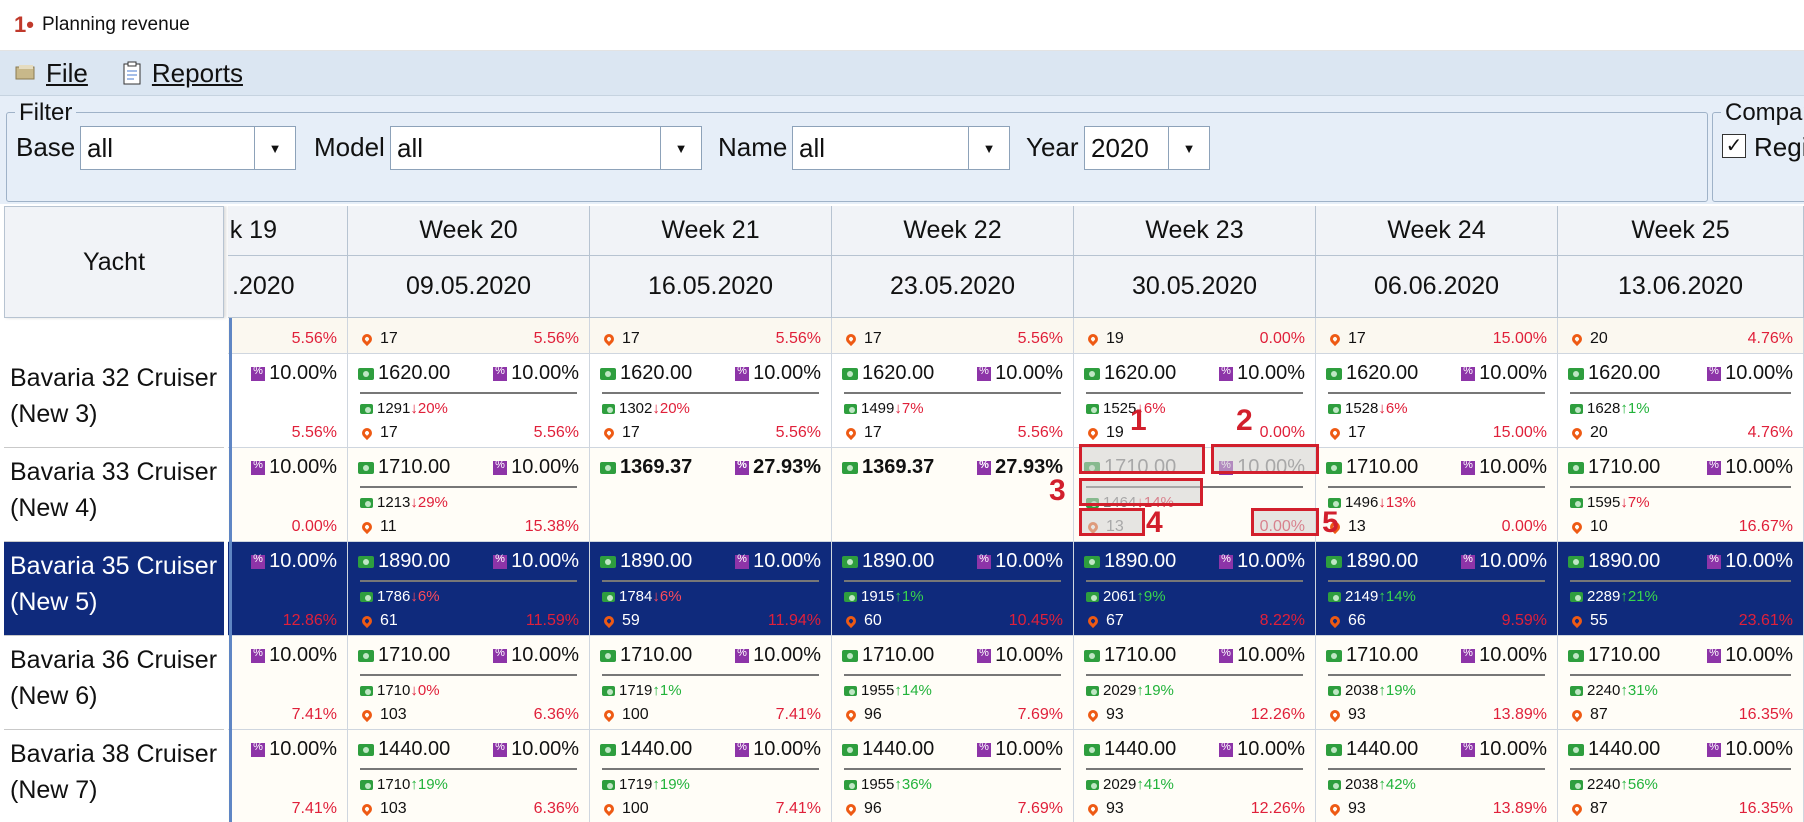  I want to click on name-select: all ▼, so click(901, 148).